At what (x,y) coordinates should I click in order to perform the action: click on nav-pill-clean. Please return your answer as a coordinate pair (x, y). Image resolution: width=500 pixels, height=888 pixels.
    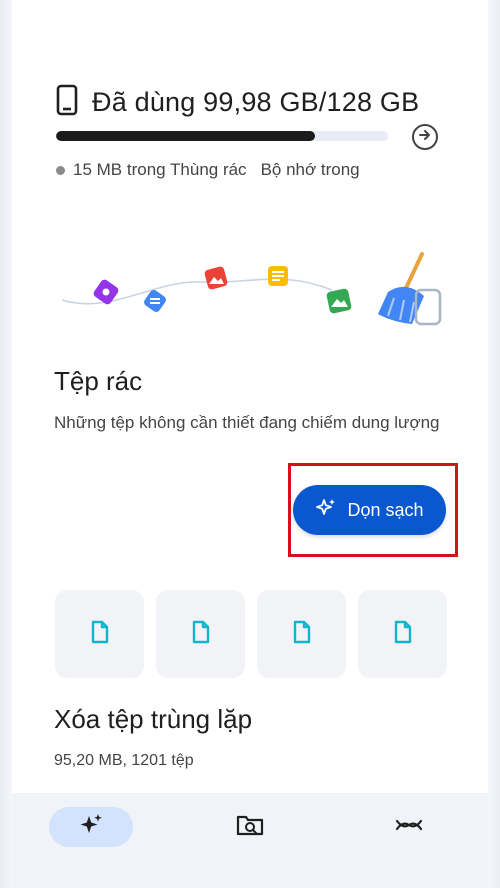
    Looking at the image, I should click on (91, 827).